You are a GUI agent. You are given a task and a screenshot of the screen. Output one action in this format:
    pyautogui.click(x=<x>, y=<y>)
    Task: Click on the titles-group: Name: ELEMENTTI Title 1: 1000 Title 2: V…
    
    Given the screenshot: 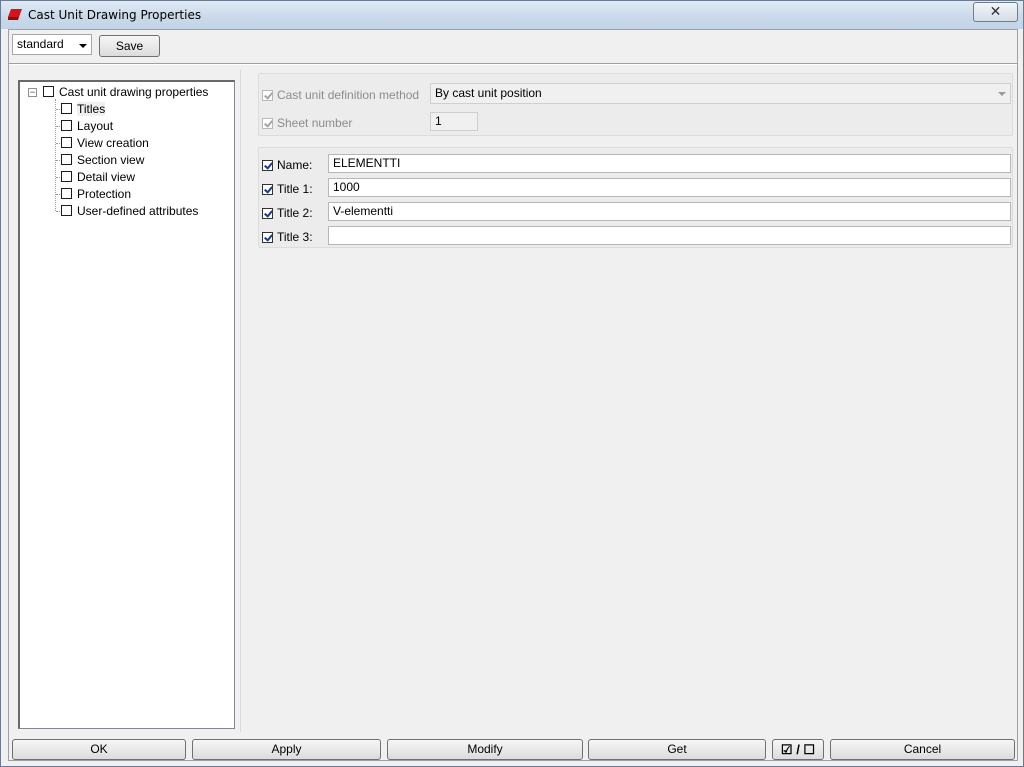 What is the action you would take?
    pyautogui.click(x=635, y=197)
    